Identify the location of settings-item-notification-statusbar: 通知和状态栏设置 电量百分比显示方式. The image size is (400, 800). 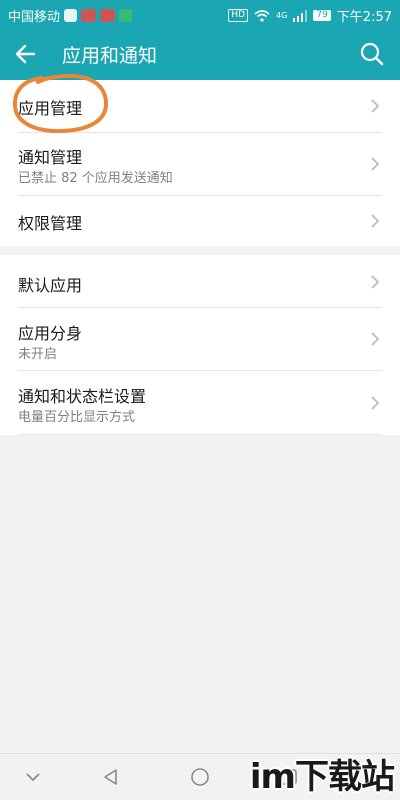
(200, 402).